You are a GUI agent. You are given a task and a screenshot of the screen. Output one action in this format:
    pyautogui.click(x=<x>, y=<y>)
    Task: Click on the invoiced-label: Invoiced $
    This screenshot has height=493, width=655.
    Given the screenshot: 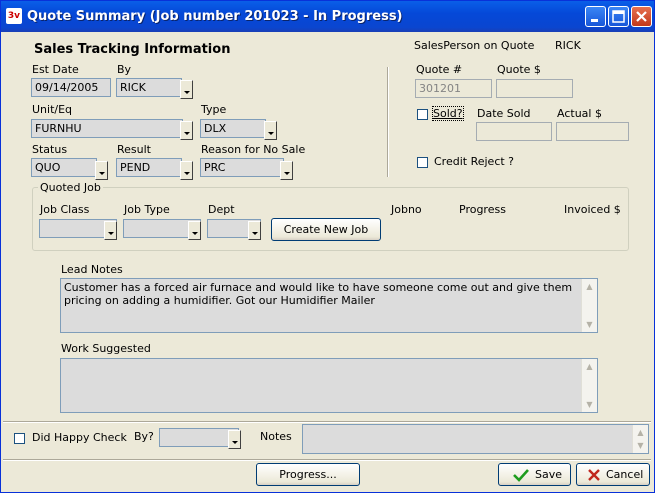 What is the action you would take?
    pyautogui.click(x=592, y=209)
    